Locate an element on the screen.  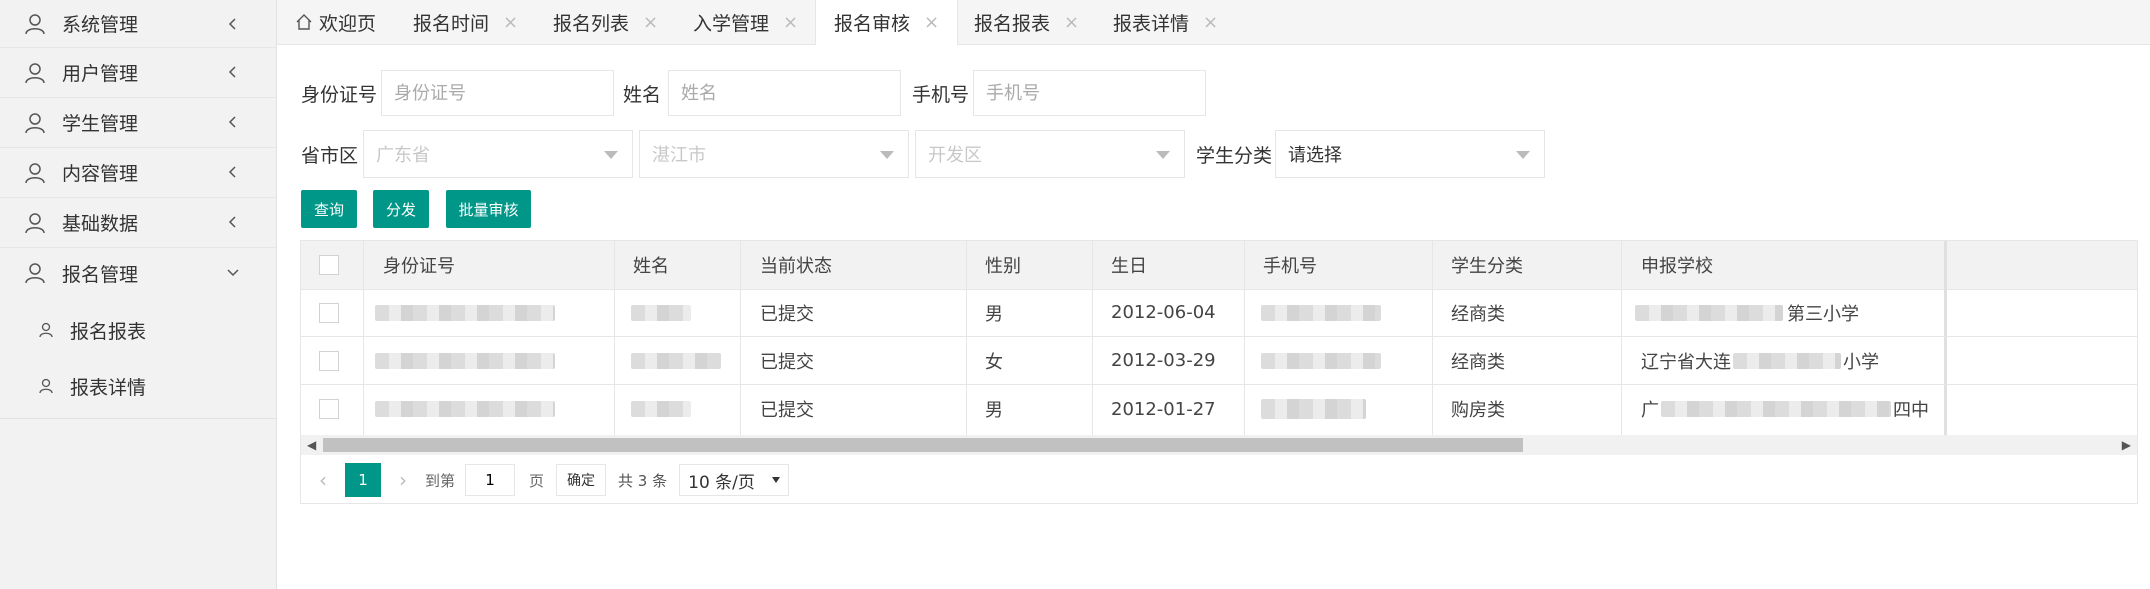
goto-page-input is located at coordinates (490, 480).